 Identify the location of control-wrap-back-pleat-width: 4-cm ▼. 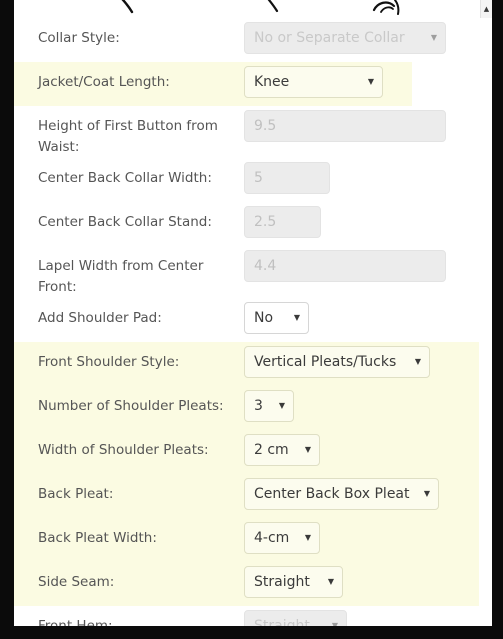
(282, 540).